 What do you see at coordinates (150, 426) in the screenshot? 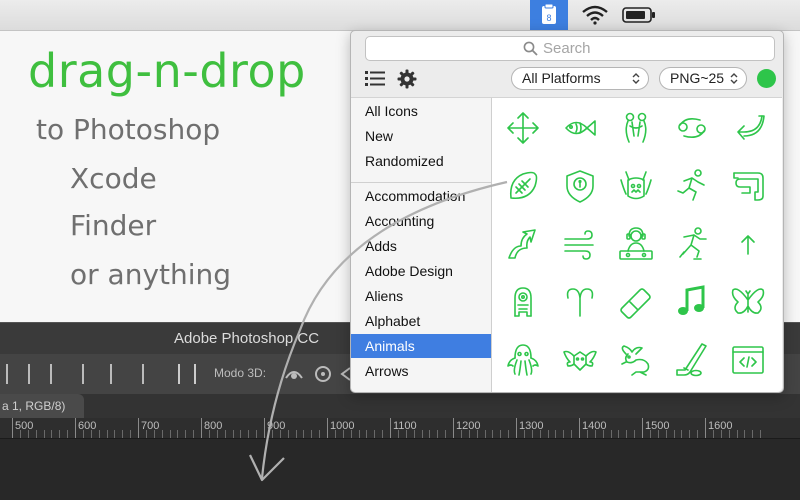
I see `ruler-label: 700` at bounding box center [150, 426].